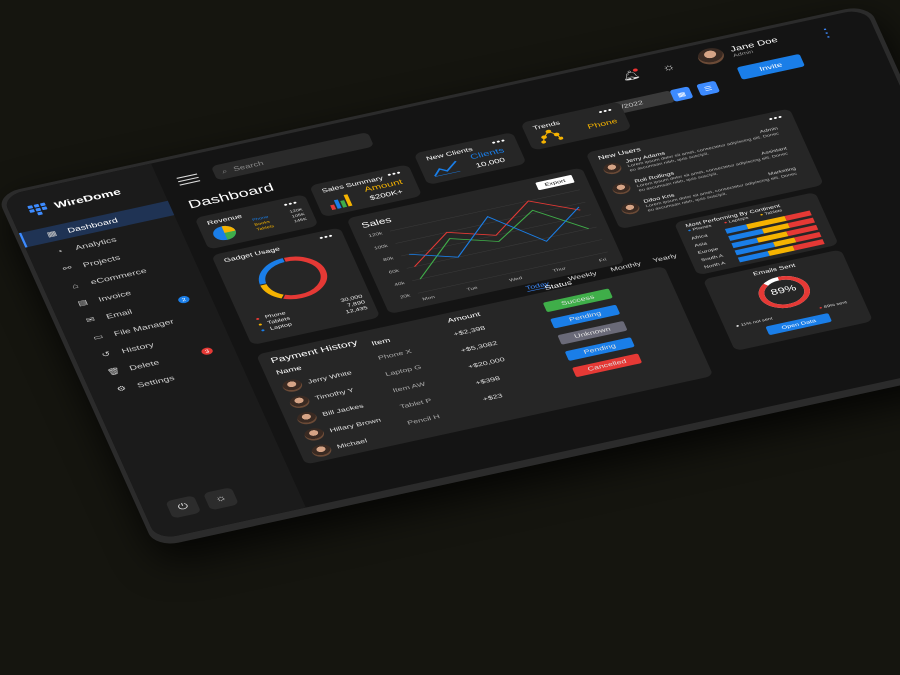 This screenshot has width=900, height=675. What do you see at coordinates (75, 285) in the screenshot?
I see `bag-icon: ⌂` at bounding box center [75, 285].